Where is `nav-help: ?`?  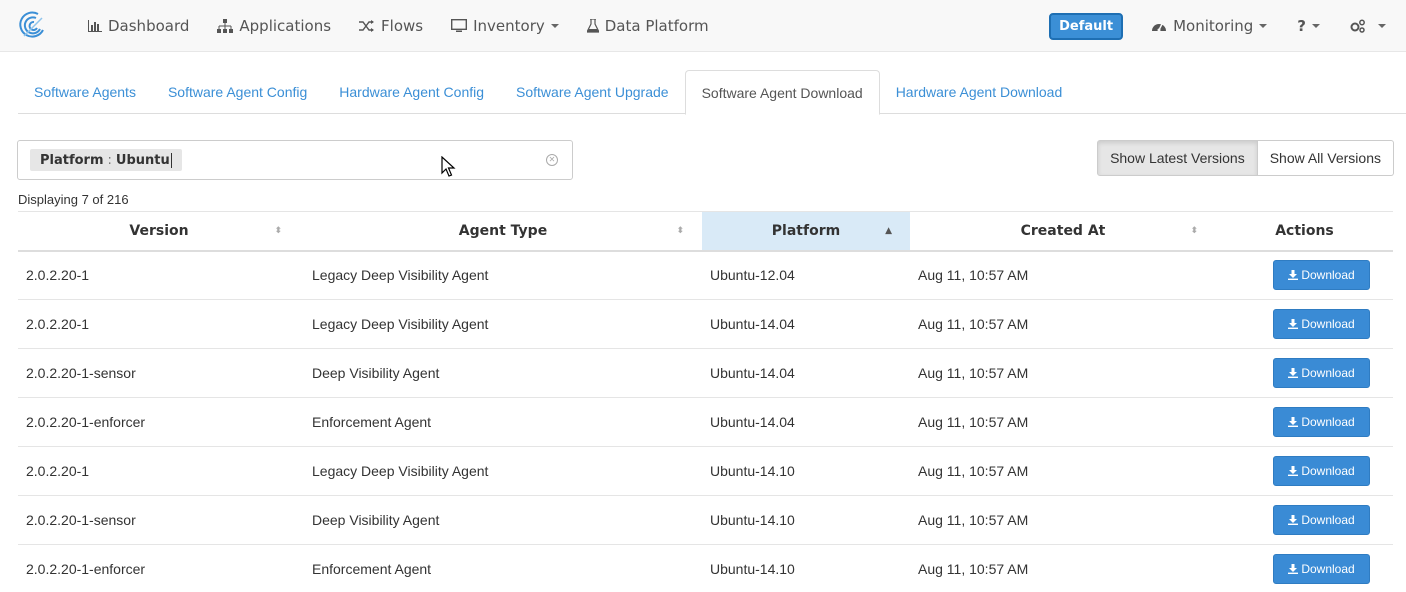 nav-help: ? is located at coordinates (1308, 26).